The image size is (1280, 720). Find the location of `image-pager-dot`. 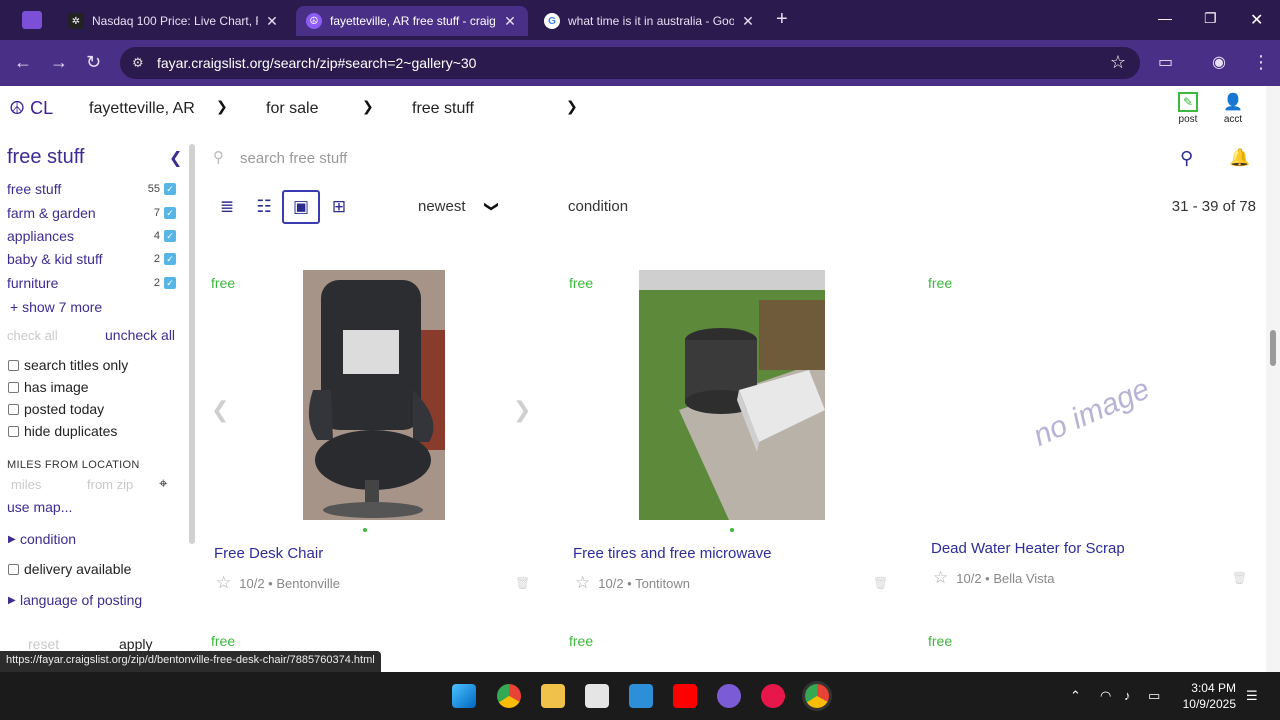

image-pager-dot is located at coordinates (732, 530).